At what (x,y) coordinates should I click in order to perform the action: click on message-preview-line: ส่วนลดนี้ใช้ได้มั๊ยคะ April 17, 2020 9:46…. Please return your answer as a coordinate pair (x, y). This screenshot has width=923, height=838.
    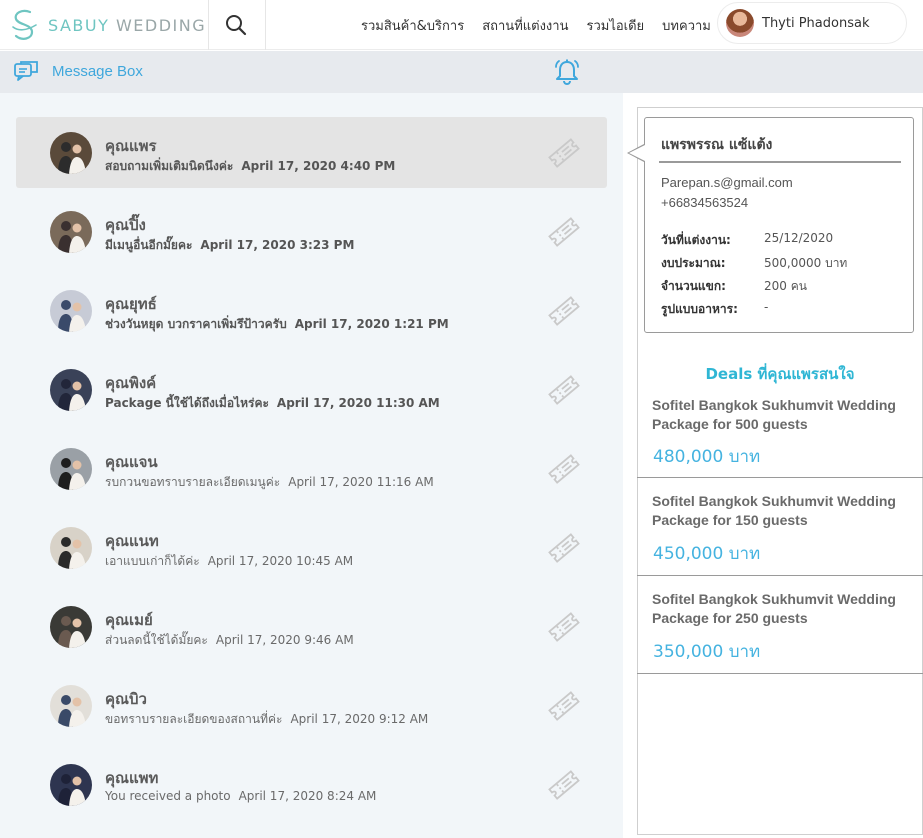
    Looking at the image, I should click on (229, 640).